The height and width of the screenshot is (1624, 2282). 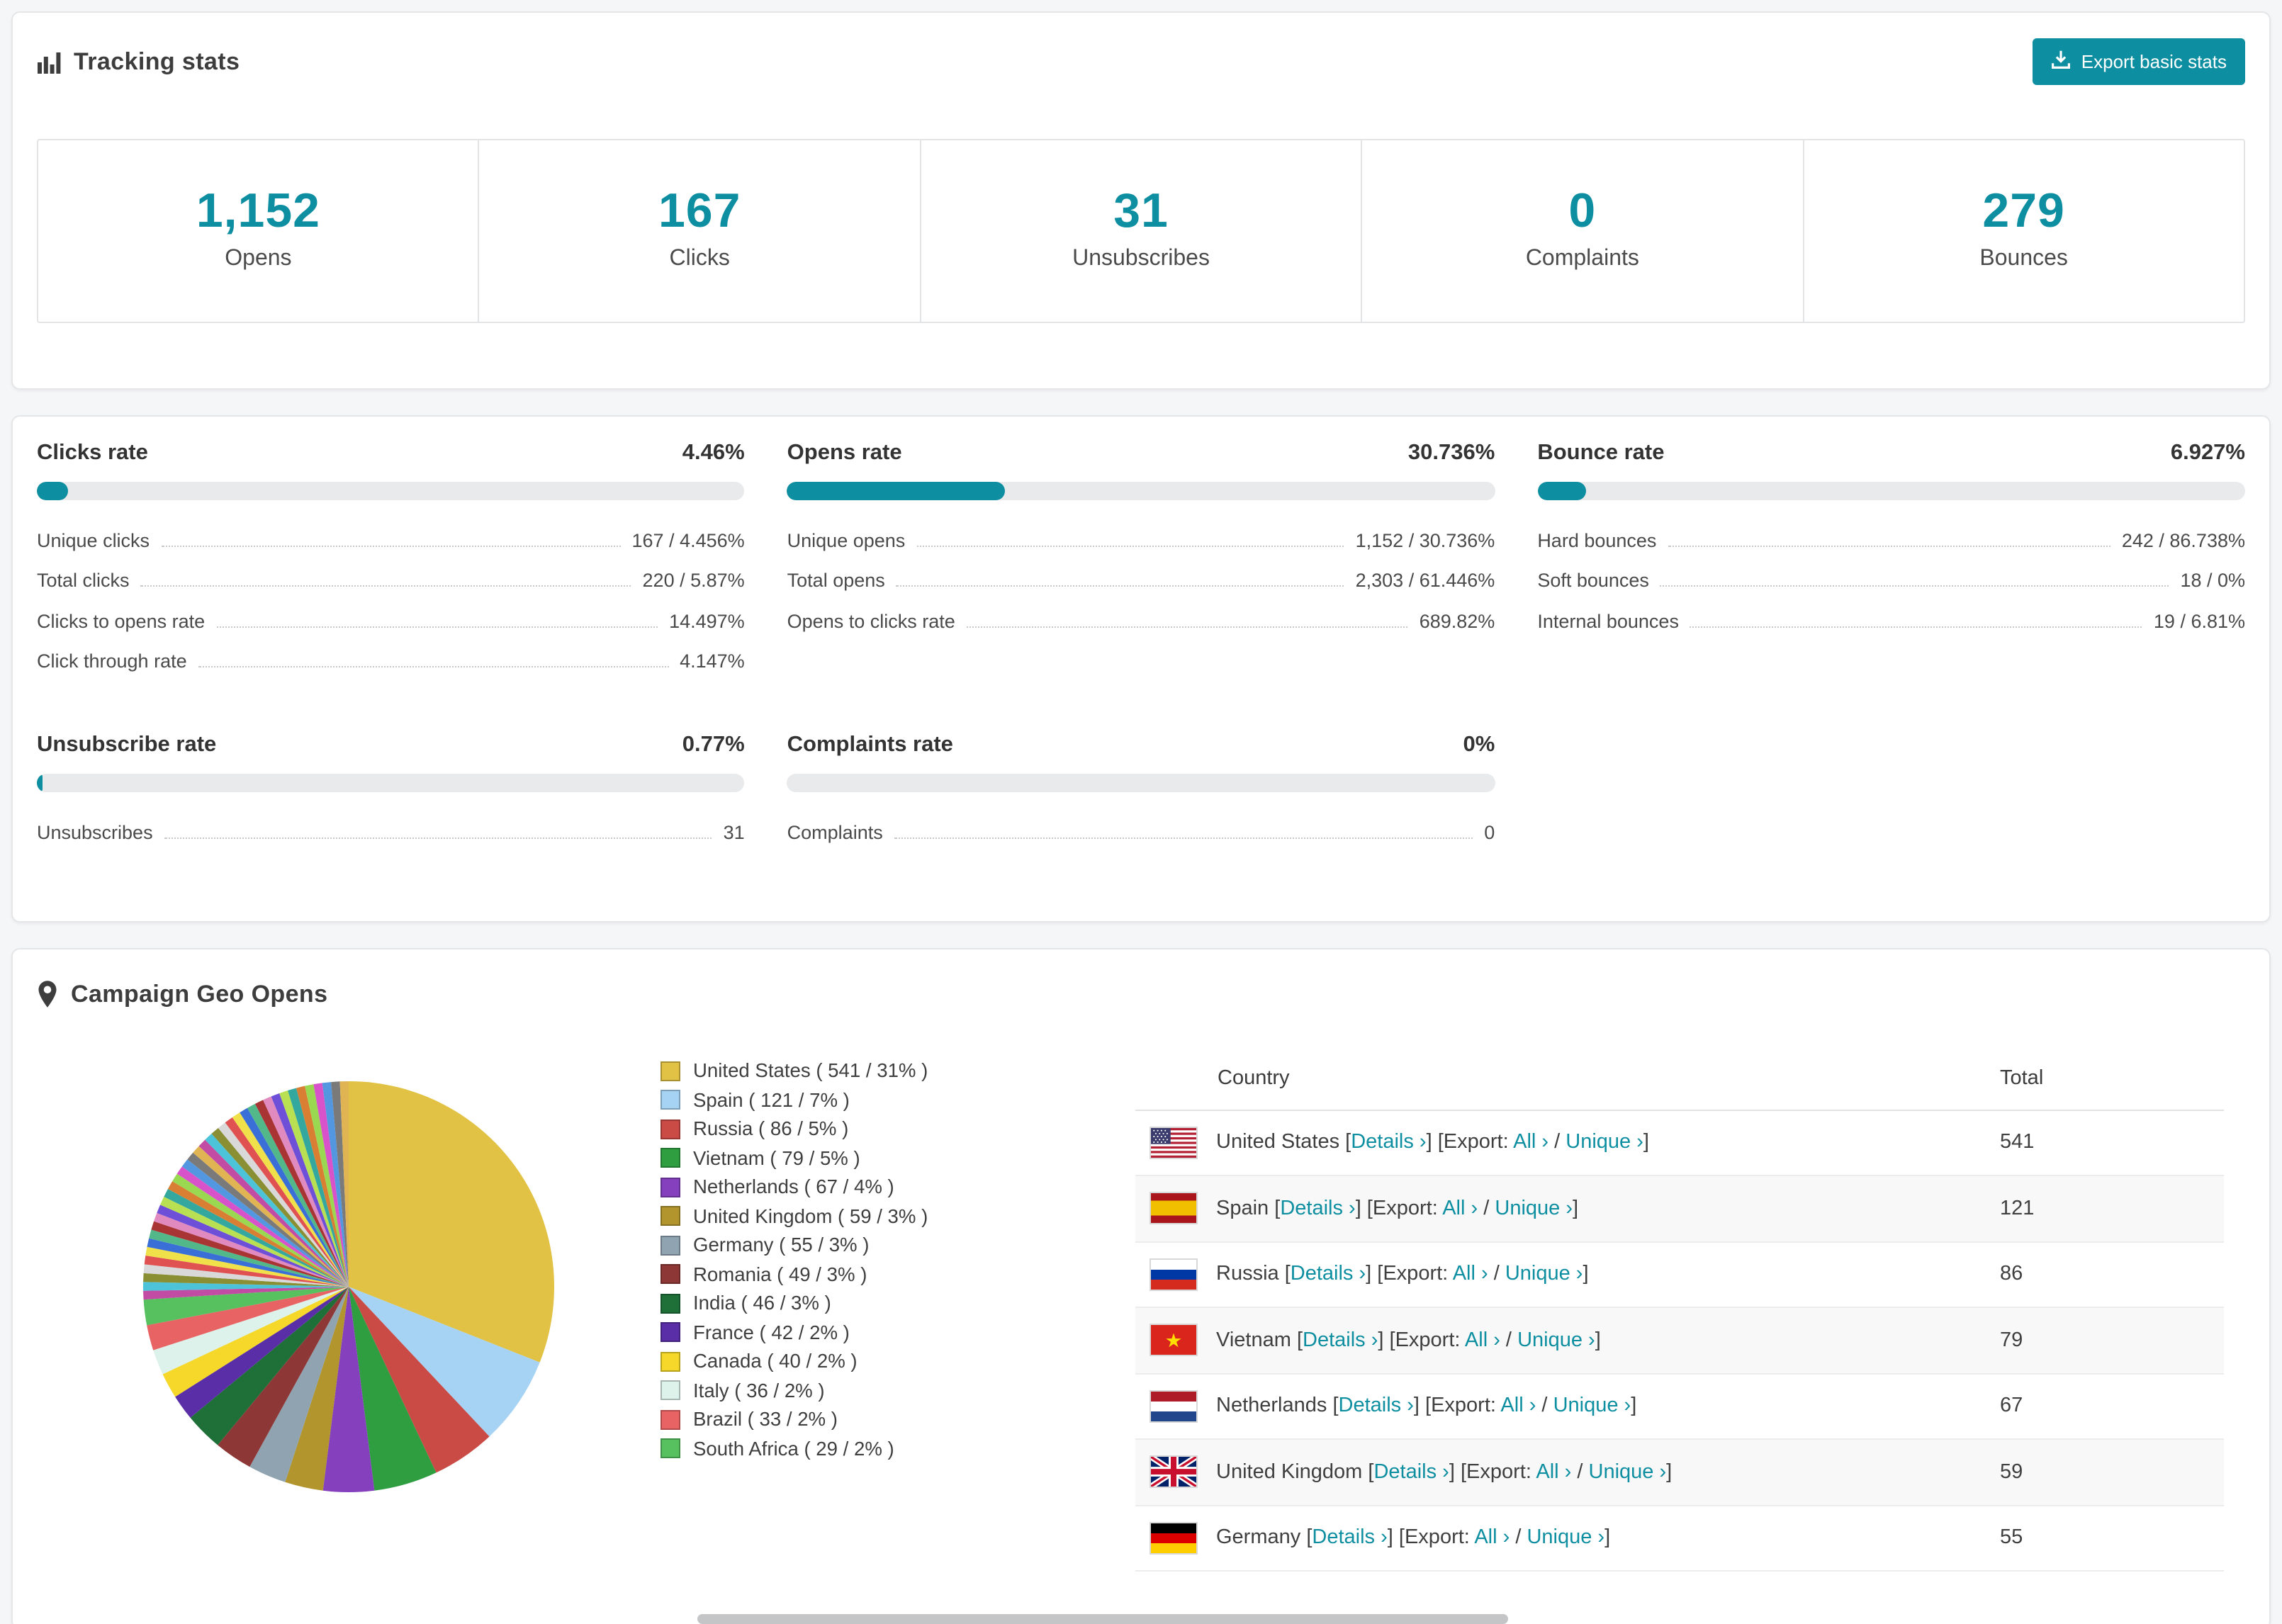 What do you see at coordinates (1490, 832) in the screenshot?
I see `stat-value: 0` at bounding box center [1490, 832].